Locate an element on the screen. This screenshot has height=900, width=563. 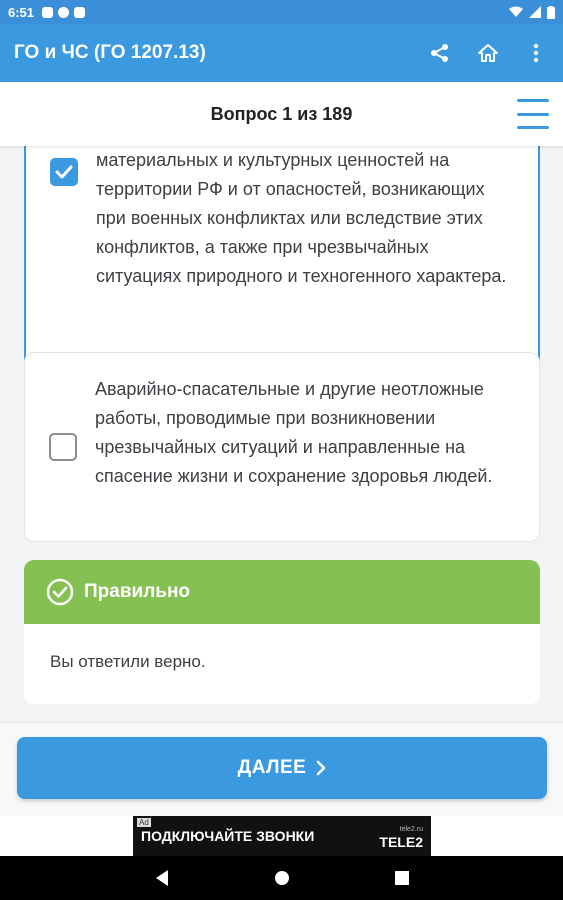
more-vert-icon is located at coordinates (536, 53).